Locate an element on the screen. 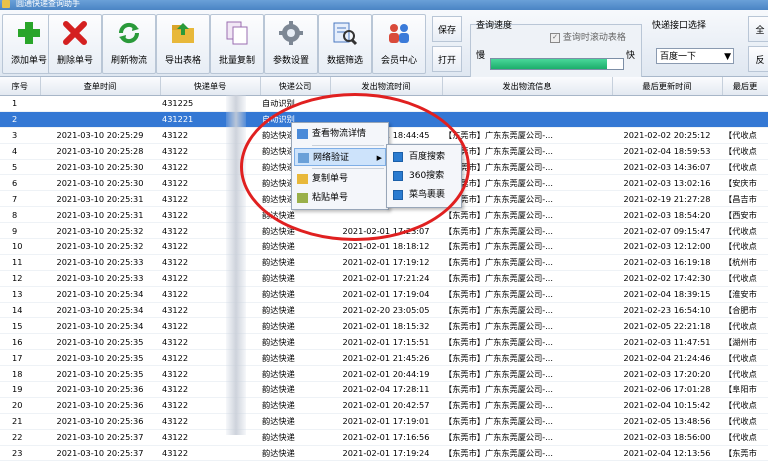 This screenshot has height=461, width=768. row-index: 13 is located at coordinates (20, 294).